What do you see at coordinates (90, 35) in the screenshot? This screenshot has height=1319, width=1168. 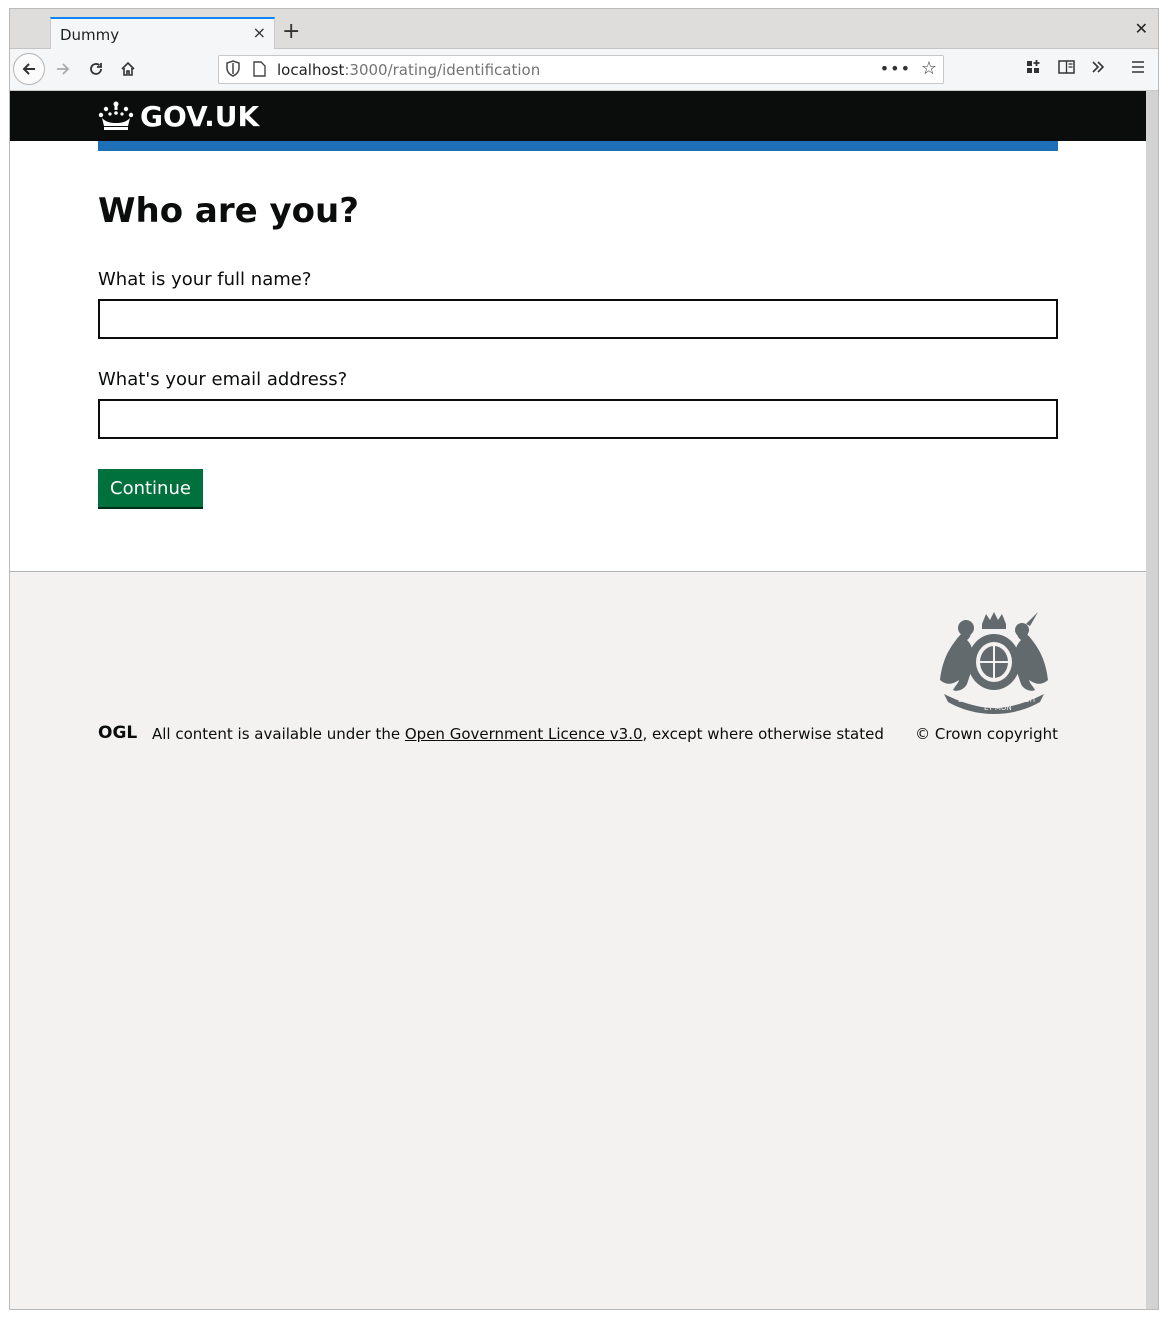 I see `tab-title: Dummy` at bounding box center [90, 35].